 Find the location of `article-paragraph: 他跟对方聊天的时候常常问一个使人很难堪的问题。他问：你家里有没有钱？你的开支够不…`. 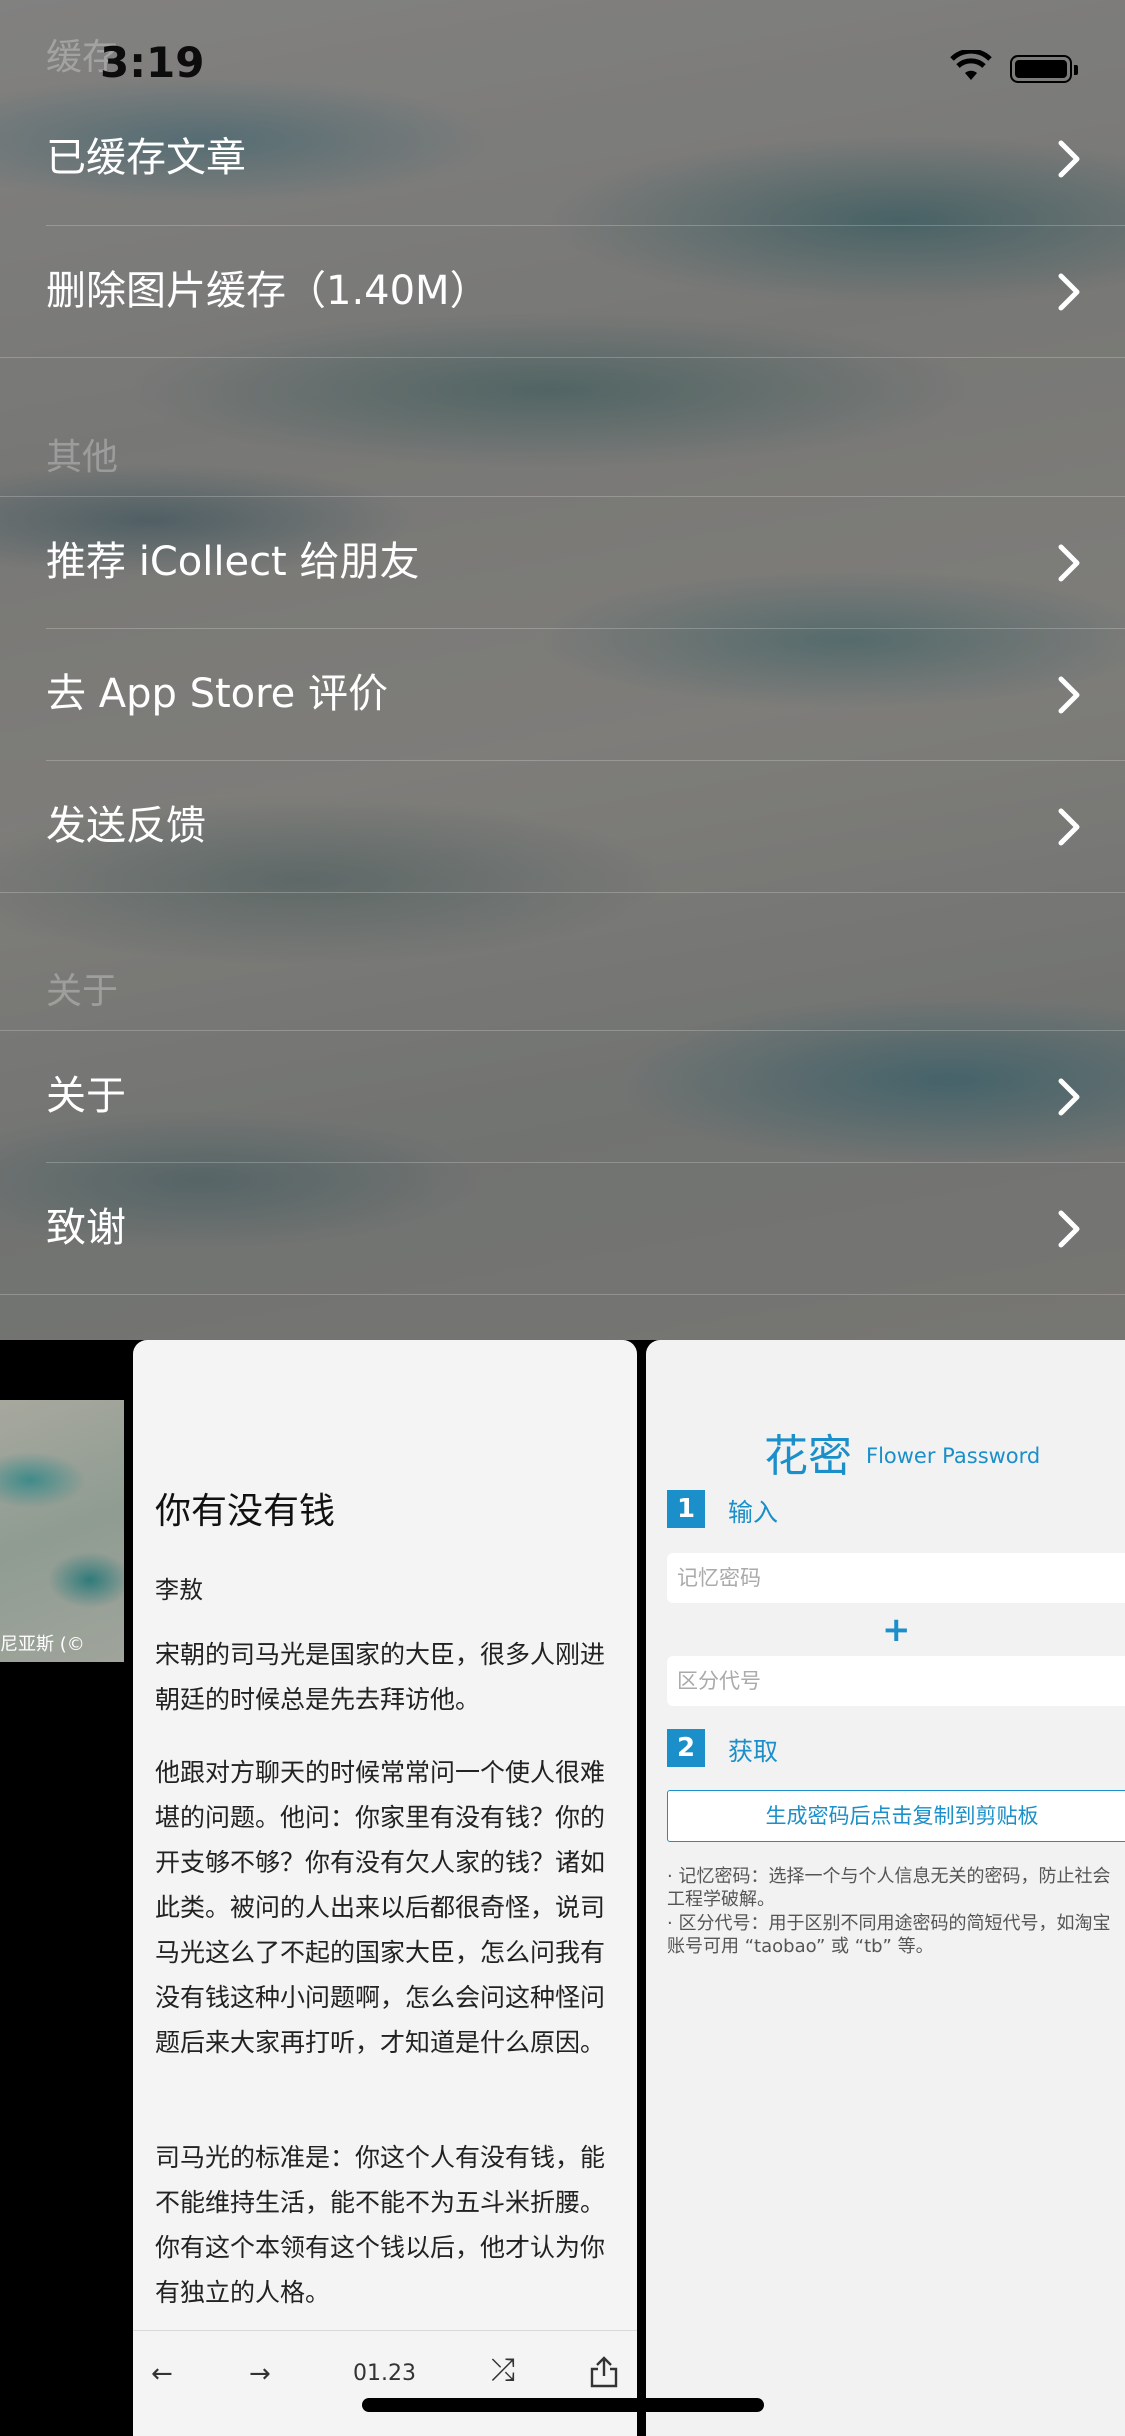

article-paragraph: 他跟对方聊天的时候常常问一个使人很难堪的问题。他问：你家里有没有钱？你的开支够不… is located at coordinates (380, 1907).